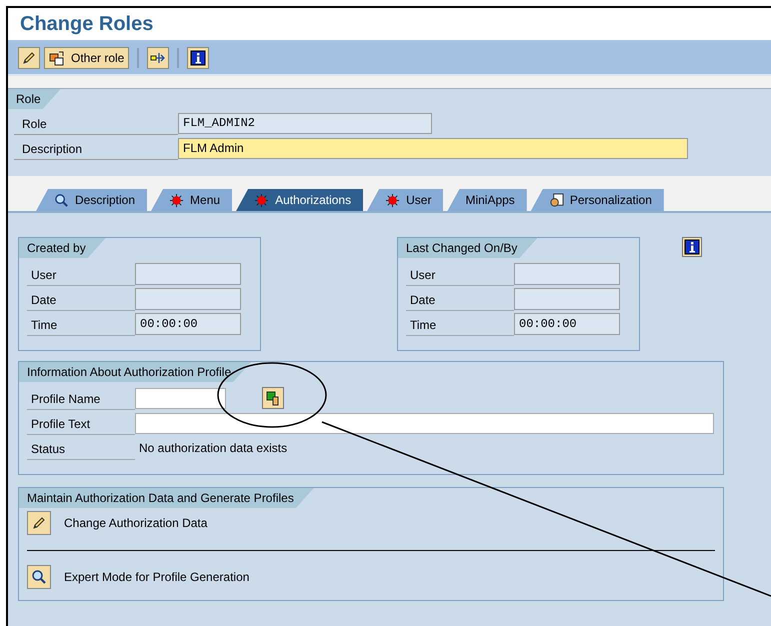 The width and height of the screenshot is (771, 626). I want to click on group-title: Last Changed On/By, so click(468, 248).